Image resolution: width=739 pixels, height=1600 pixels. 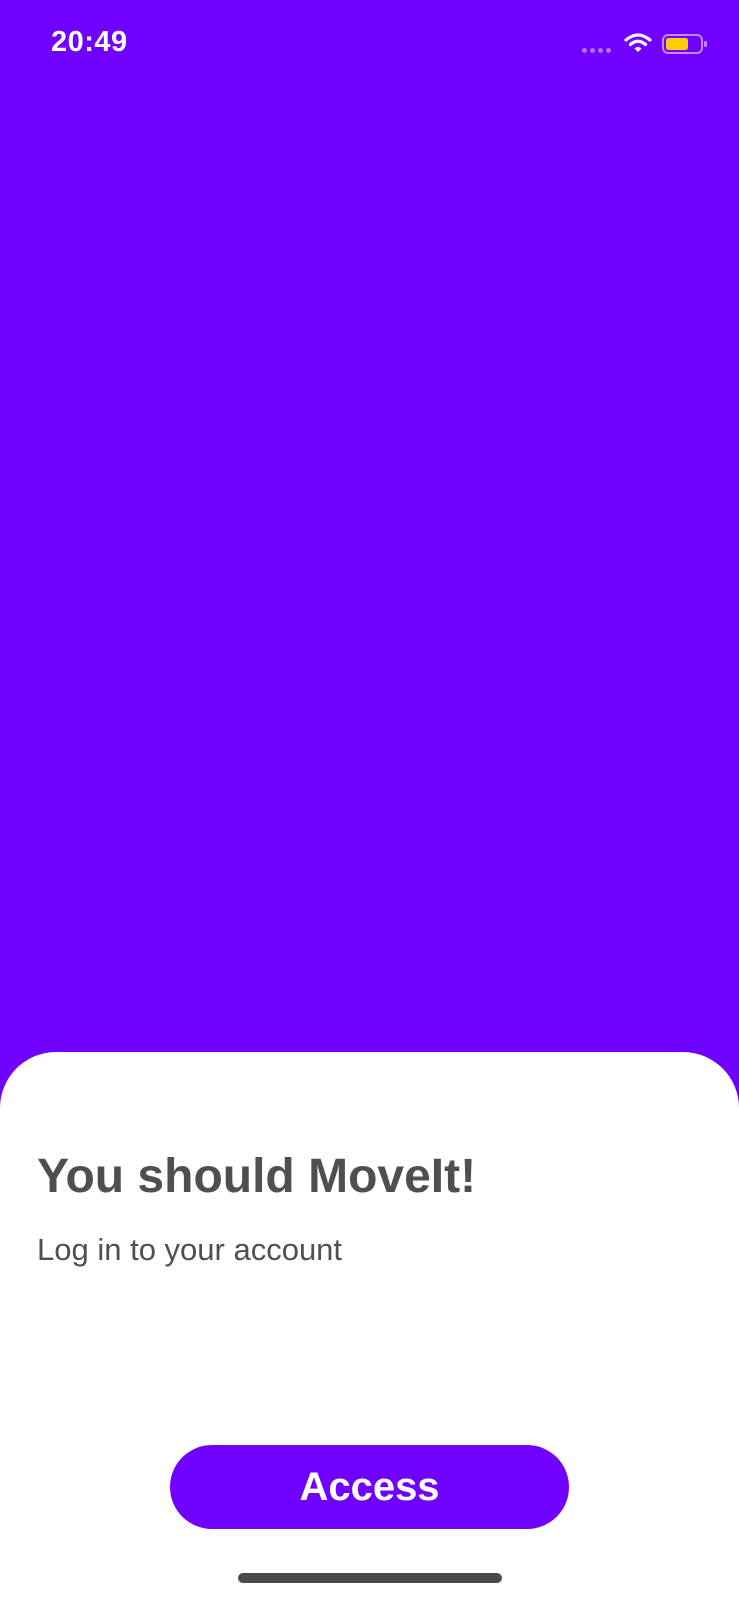 I want to click on status-time: 20:49, so click(x=89, y=42).